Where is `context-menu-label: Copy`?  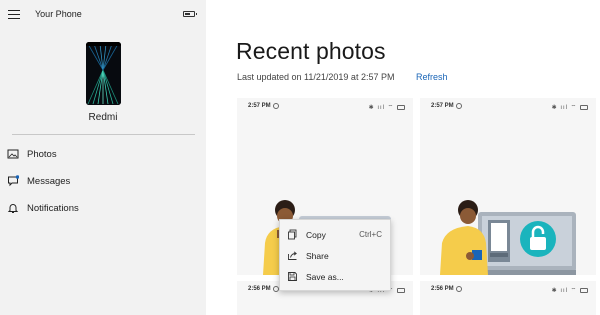 context-menu-label: Copy is located at coordinates (316, 235).